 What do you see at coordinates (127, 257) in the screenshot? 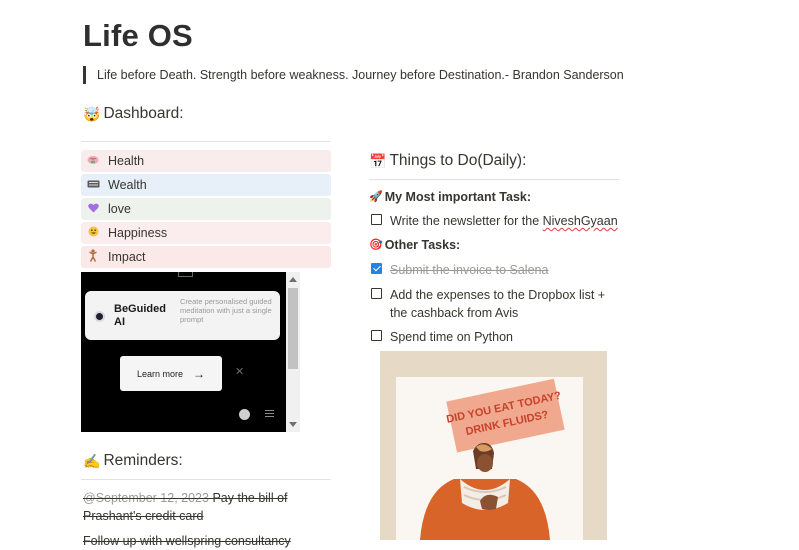
I see `nav-label-impact: Impact` at bounding box center [127, 257].